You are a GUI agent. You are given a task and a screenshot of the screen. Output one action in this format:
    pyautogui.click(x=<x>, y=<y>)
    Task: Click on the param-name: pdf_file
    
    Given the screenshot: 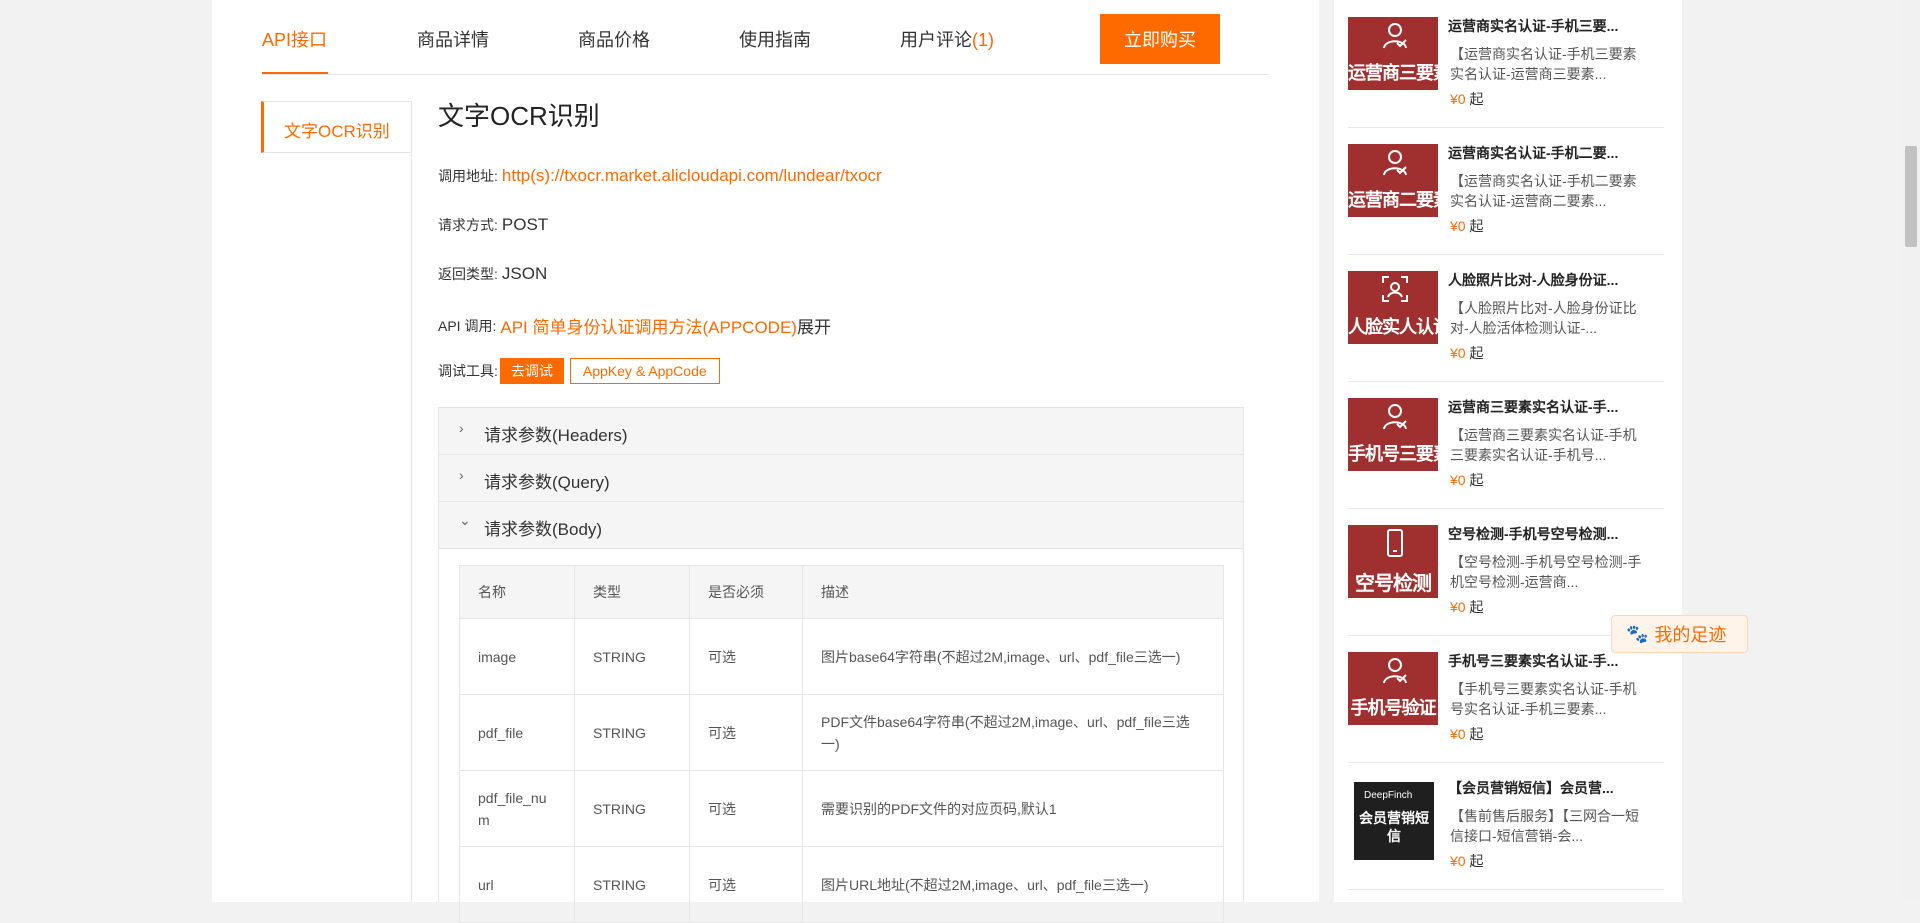 What is the action you would take?
    pyautogui.click(x=517, y=732)
    